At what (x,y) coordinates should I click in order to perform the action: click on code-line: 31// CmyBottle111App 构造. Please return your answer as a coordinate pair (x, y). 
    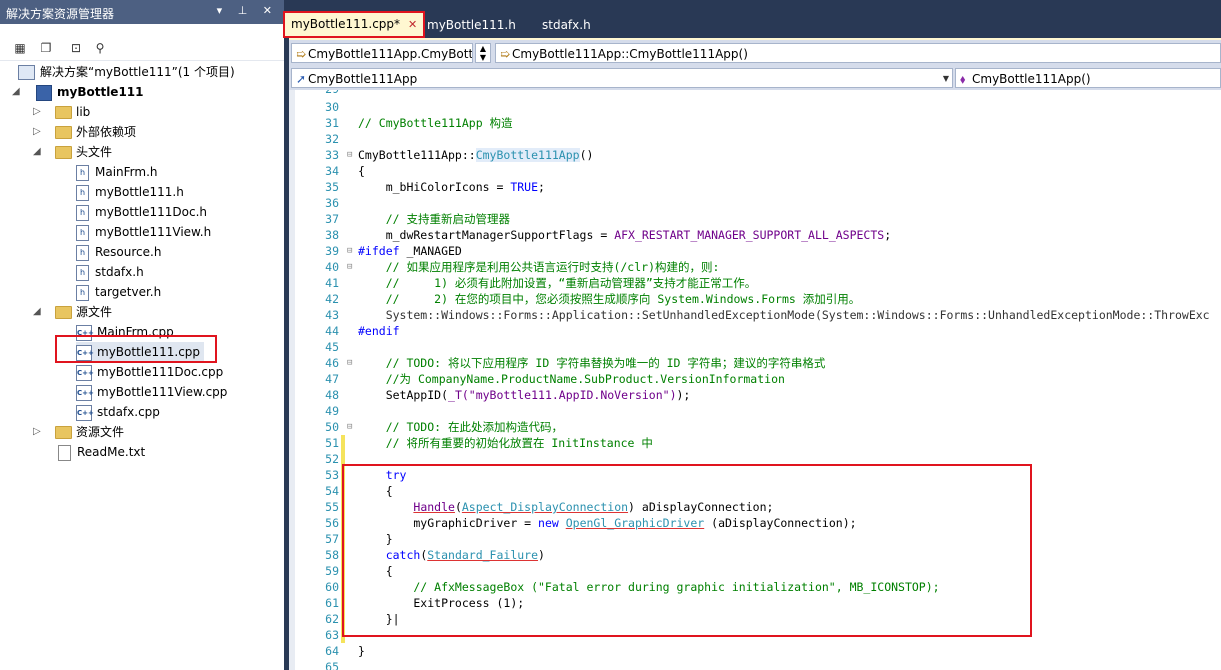
    Looking at the image, I should click on (419, 123).